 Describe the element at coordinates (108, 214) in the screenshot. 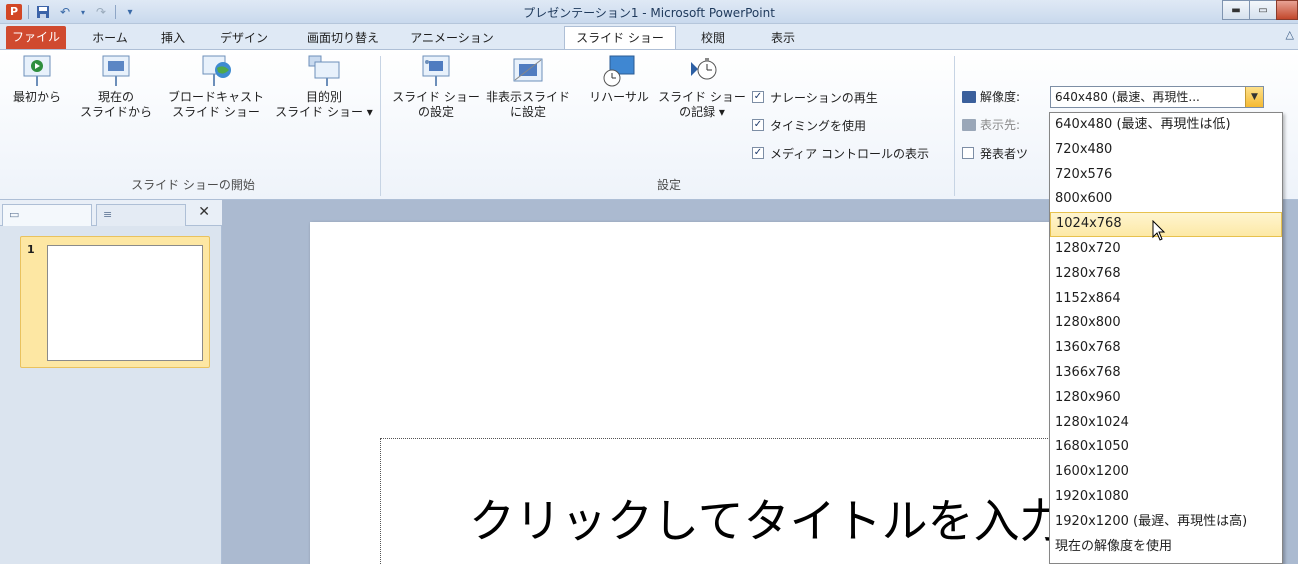

I see `outline-tab-icon: ≡` at that location.